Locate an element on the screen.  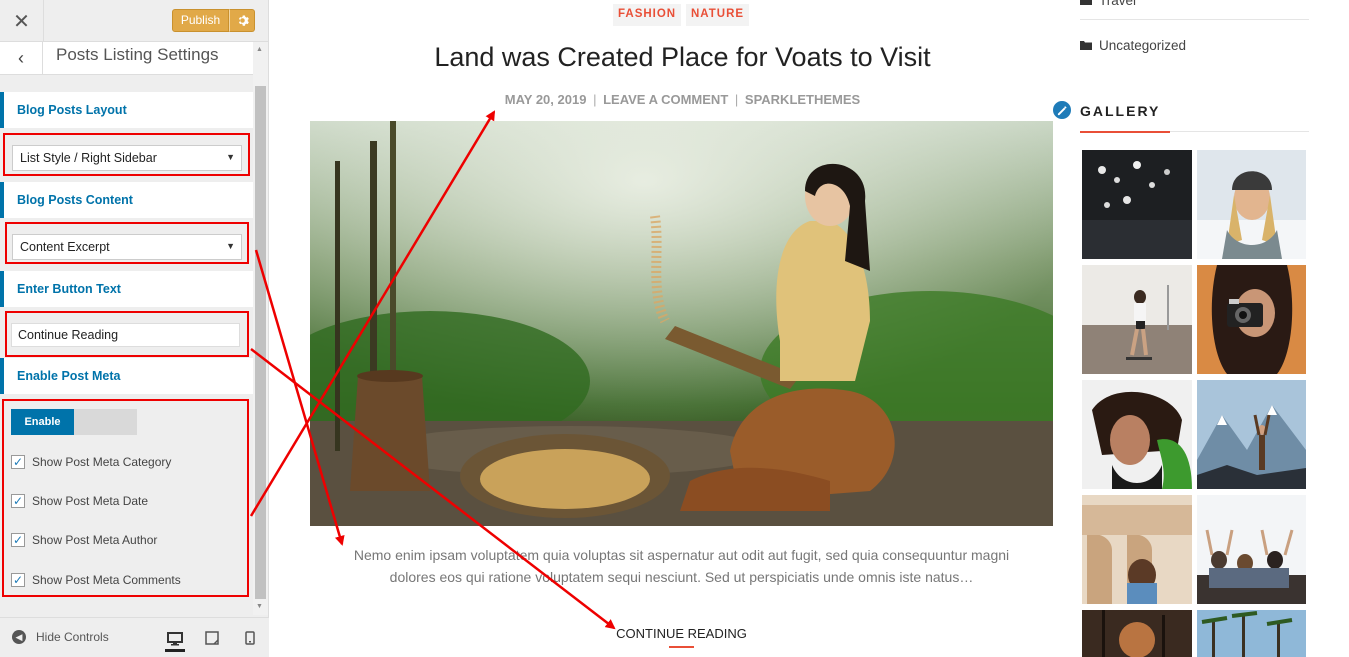
content-control-label: Blog Posts Content is located at coordinates (126, 200).